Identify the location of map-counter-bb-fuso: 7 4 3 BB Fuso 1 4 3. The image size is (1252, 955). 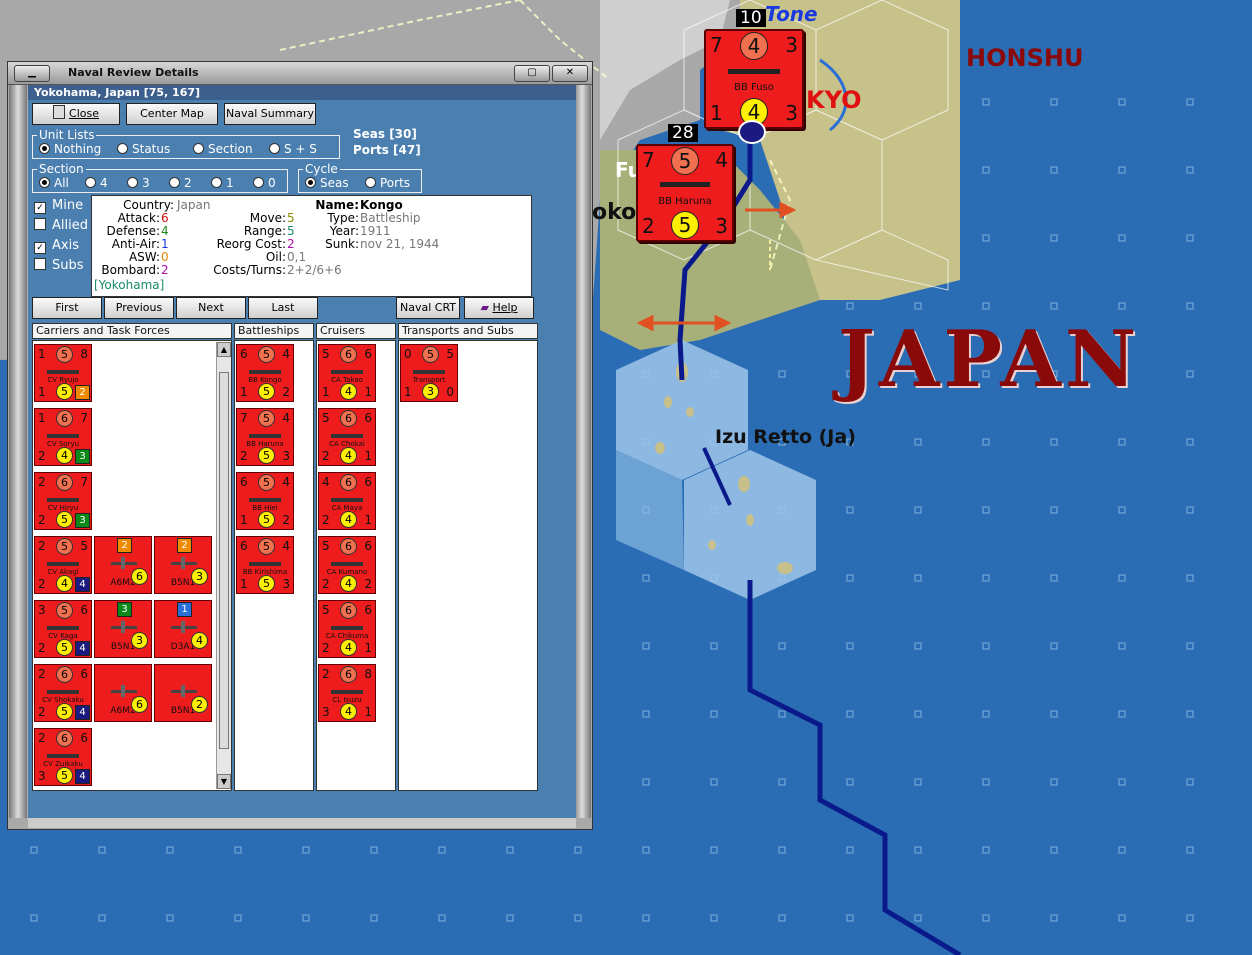
(754, 79).